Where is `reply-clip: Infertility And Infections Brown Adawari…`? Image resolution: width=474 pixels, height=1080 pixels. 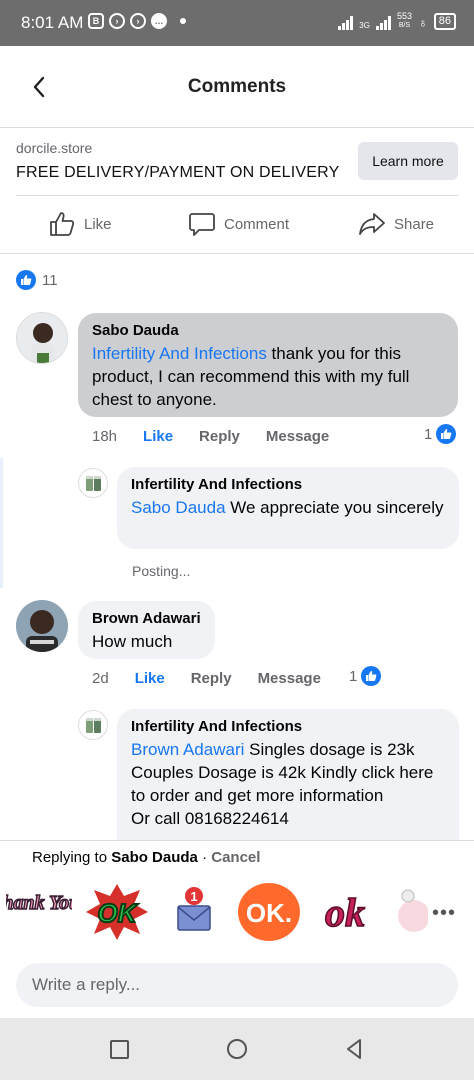
reply-clip: Infertility And Infections Brown Adawari… is located at coordinates (288, 774).